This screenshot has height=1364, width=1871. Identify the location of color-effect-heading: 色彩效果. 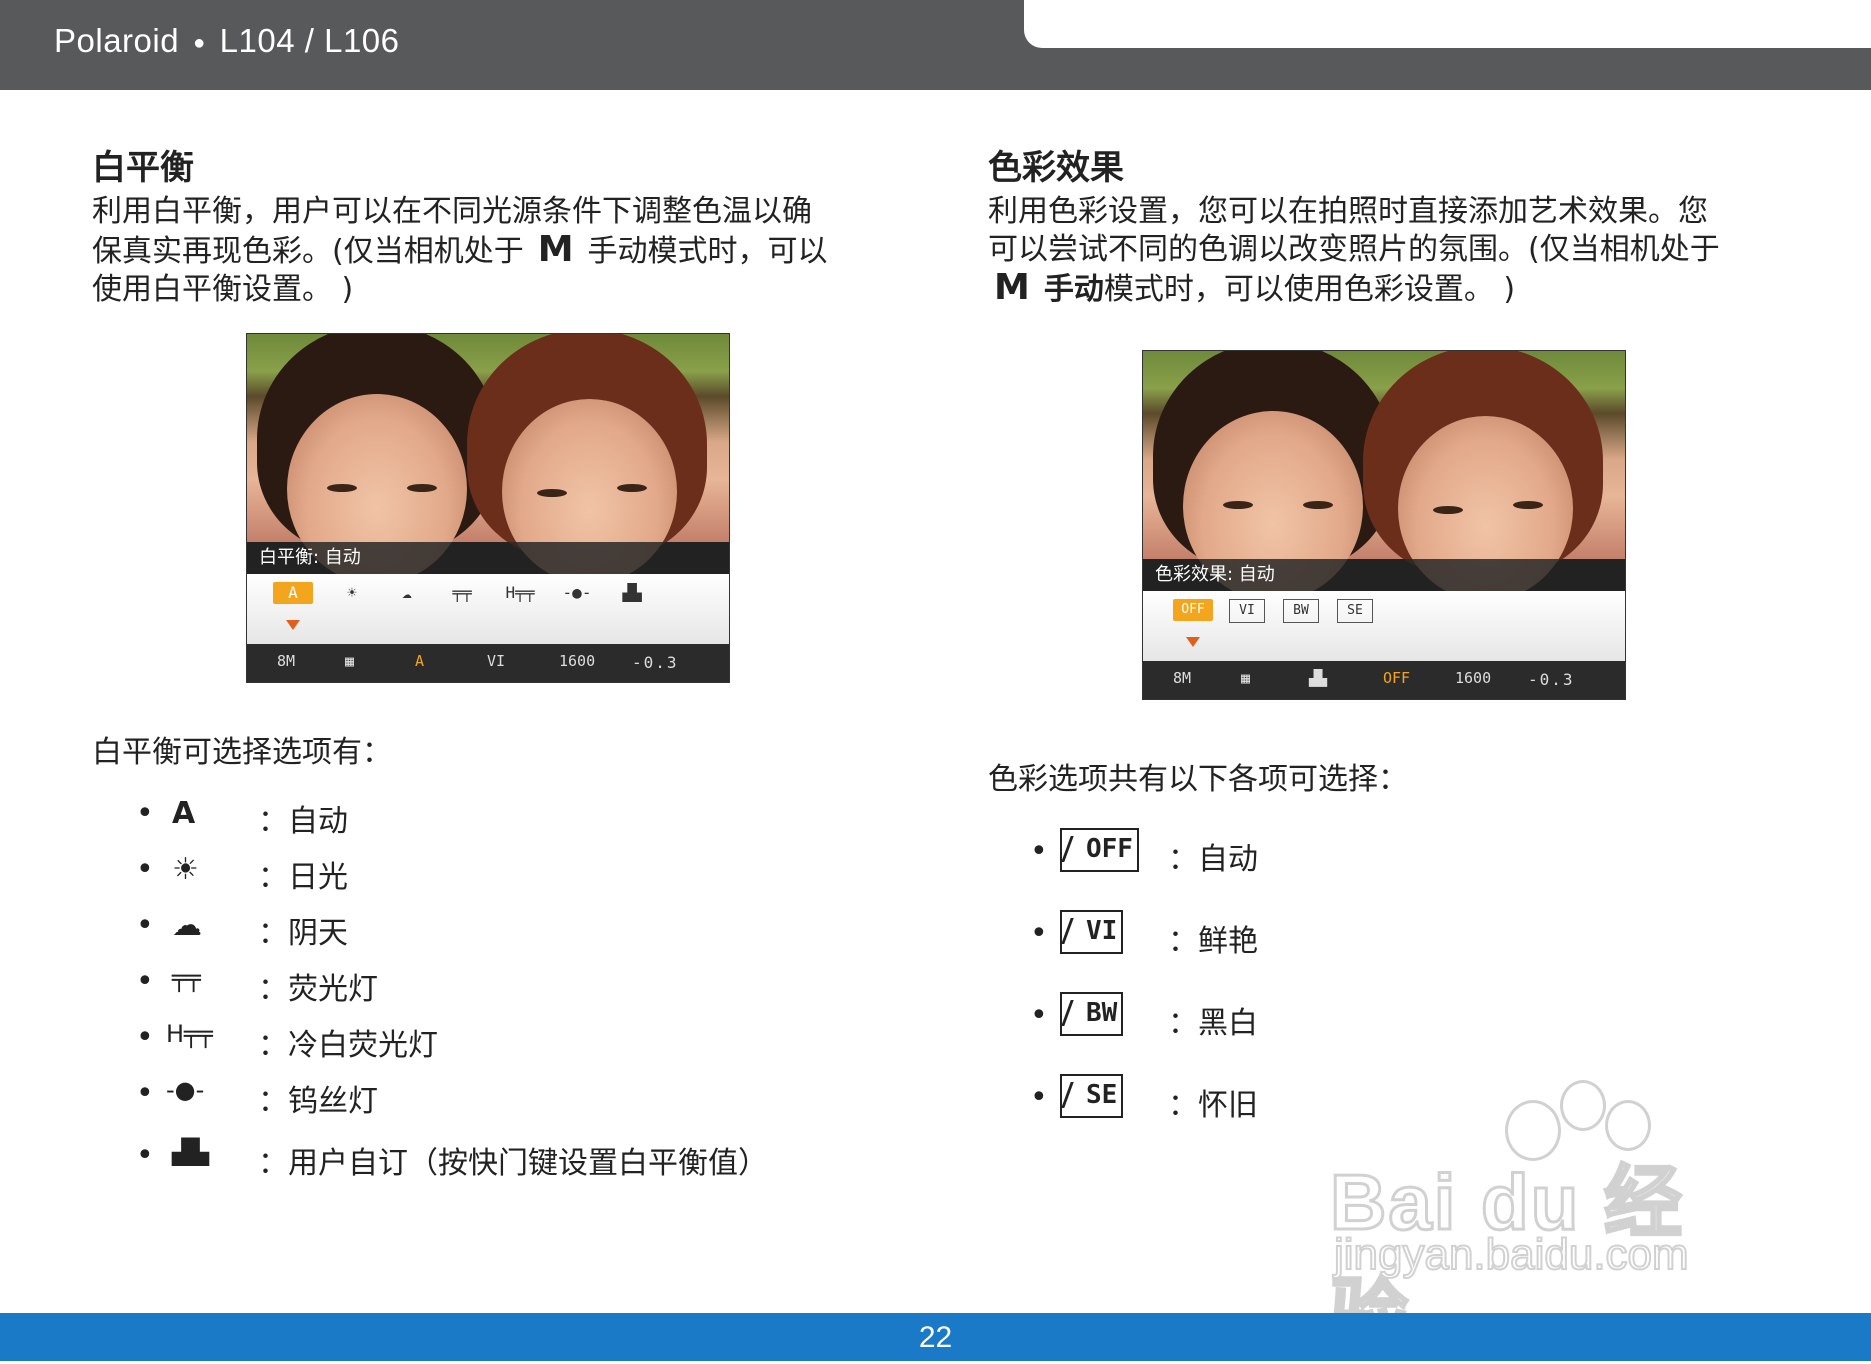
(1056, 168).